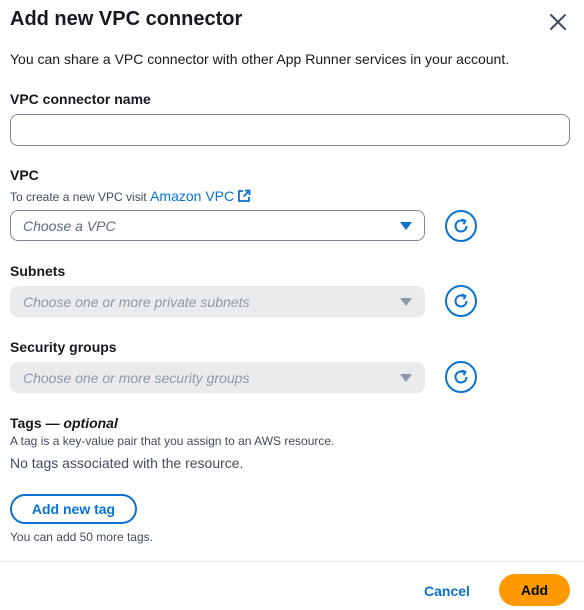  I want to click on cancel-button: Cancel, so click(447, 591).